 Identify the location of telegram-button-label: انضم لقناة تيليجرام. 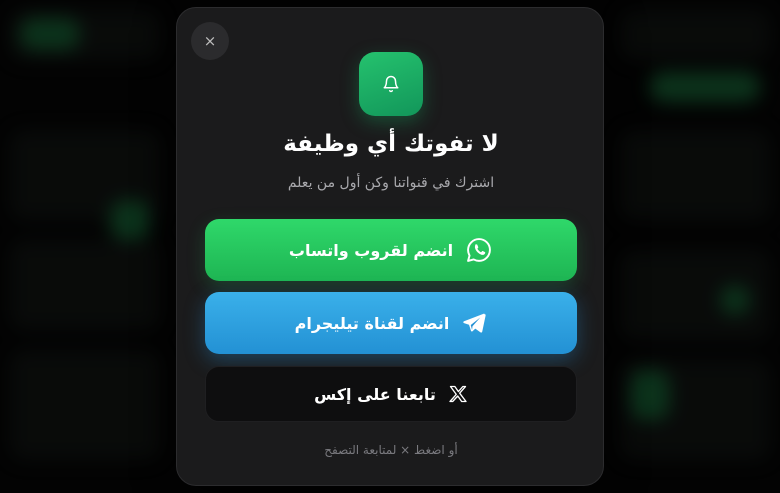
(372, 323).